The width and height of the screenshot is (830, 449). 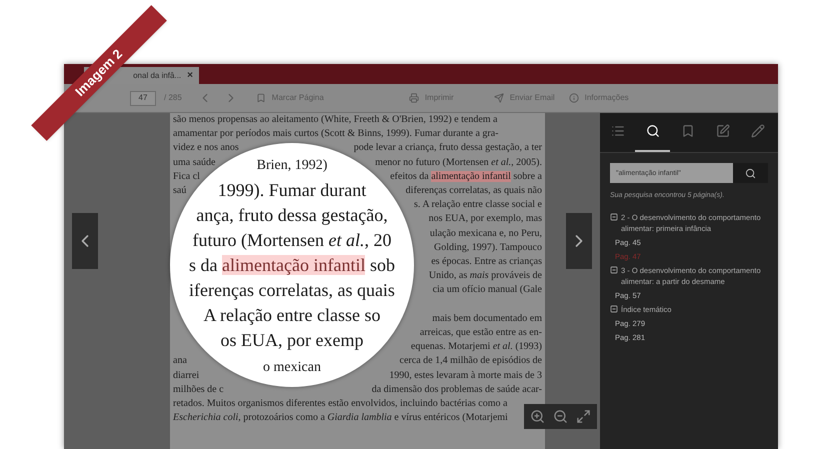 What do you see at coordinates (292, 190) in the screenshot?
I see `magnified-text: 1999). Fumar durant` at bounding box center [292, 190].